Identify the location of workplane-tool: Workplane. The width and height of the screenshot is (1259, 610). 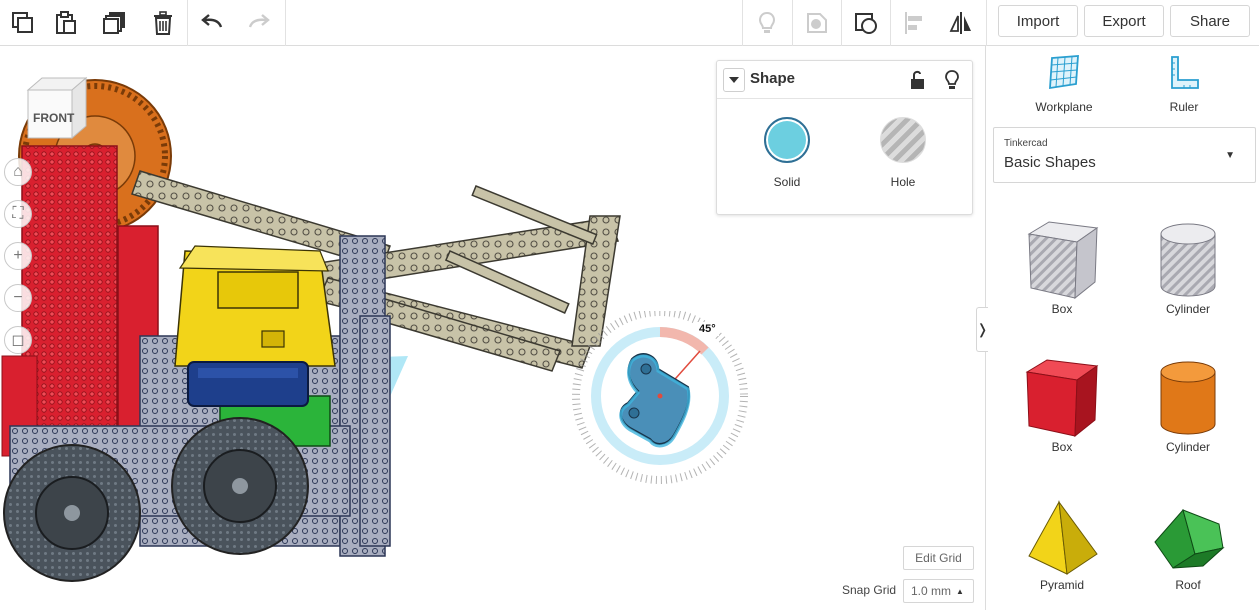
(1064, 84).